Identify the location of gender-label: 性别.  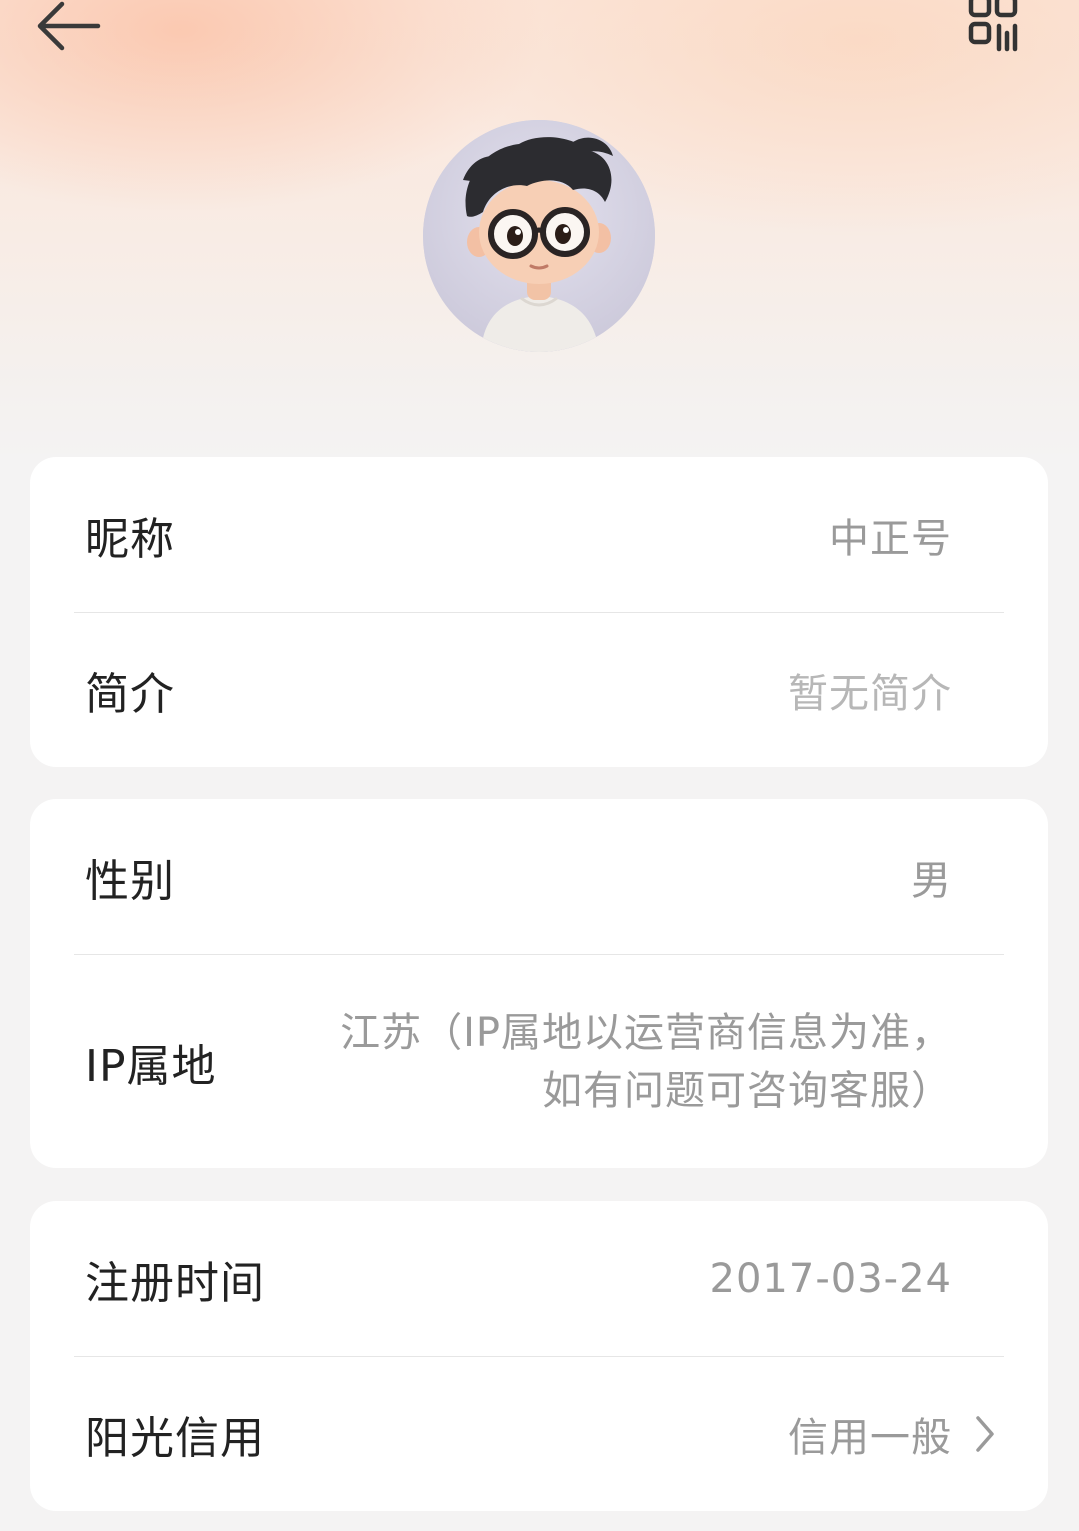
(130, 881).